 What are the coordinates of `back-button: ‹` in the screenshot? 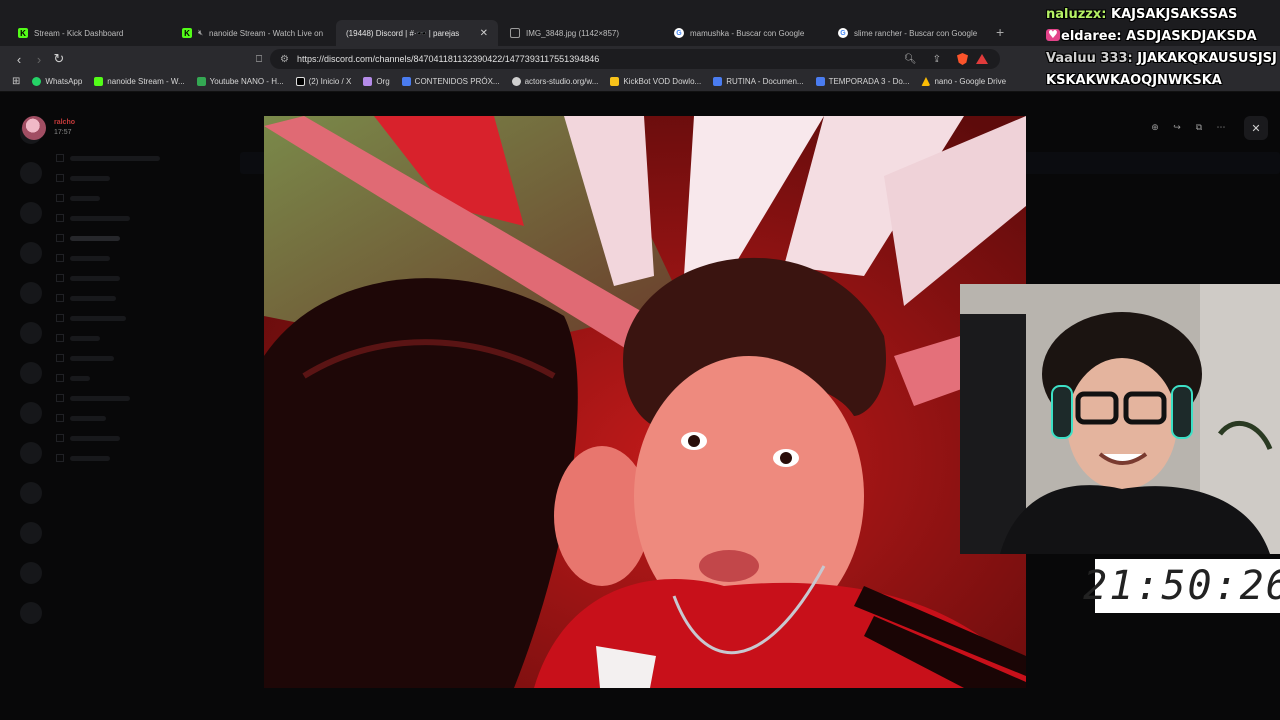 It's located at (19, 59).